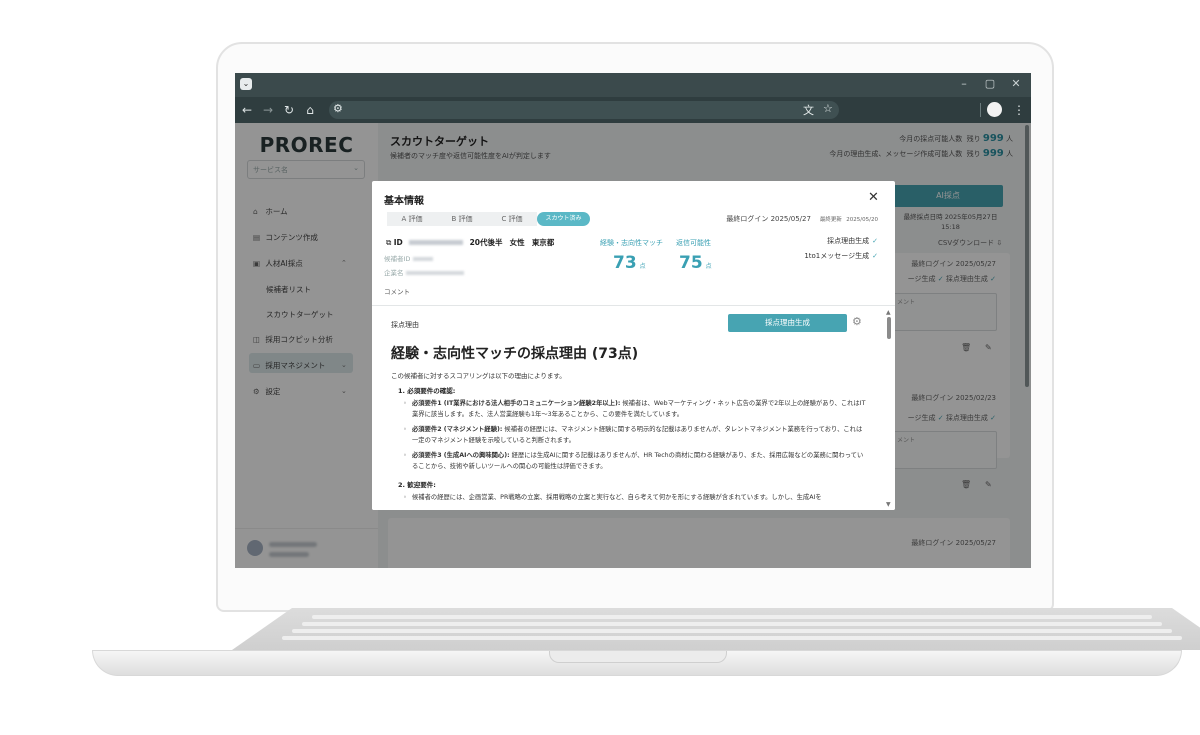 The height and width of the screenshot is (735, 1200). I want to click on candidate-id-row: 候補者ID, so click(408, 258).